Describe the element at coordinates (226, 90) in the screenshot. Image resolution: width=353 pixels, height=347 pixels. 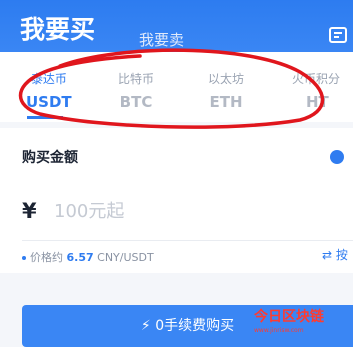
I see `coin-tab-eth: 以太坊 ETH` at that location.